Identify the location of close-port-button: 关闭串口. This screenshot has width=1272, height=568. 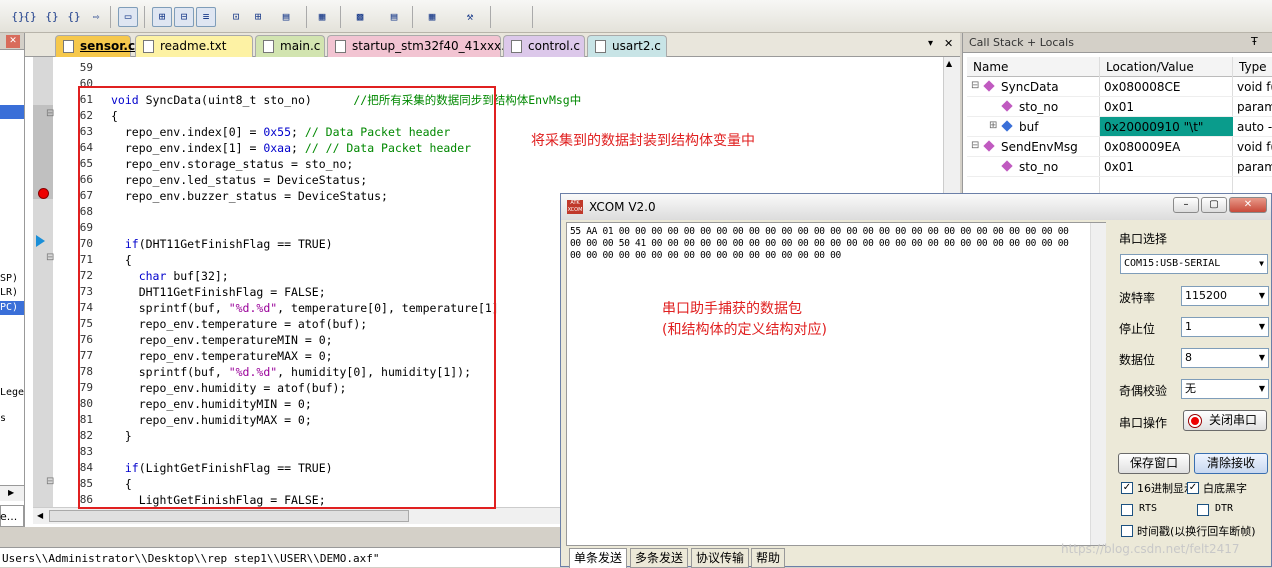
(1225, 420).